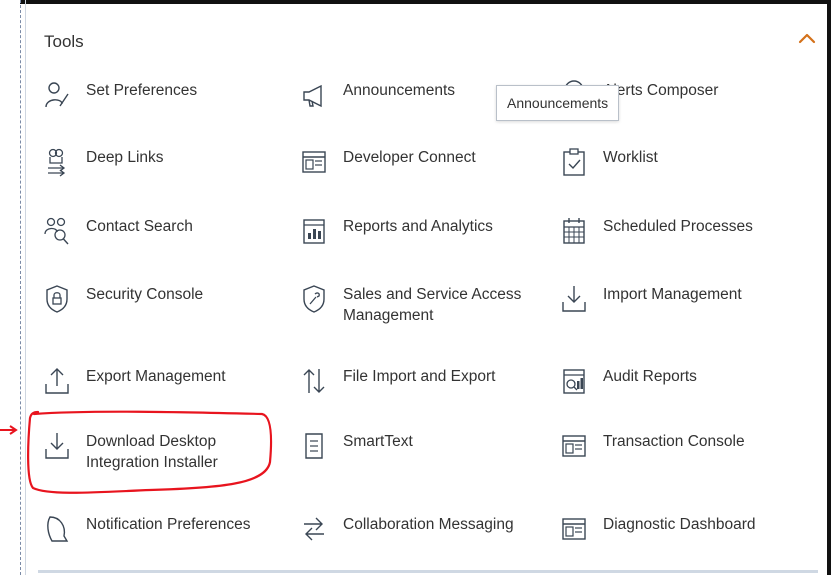 The height and width of the screenshot is (575, 838). Describe the element at coordinates (574, 381) in the screenshot. I see `audit-report-icon` at that location.